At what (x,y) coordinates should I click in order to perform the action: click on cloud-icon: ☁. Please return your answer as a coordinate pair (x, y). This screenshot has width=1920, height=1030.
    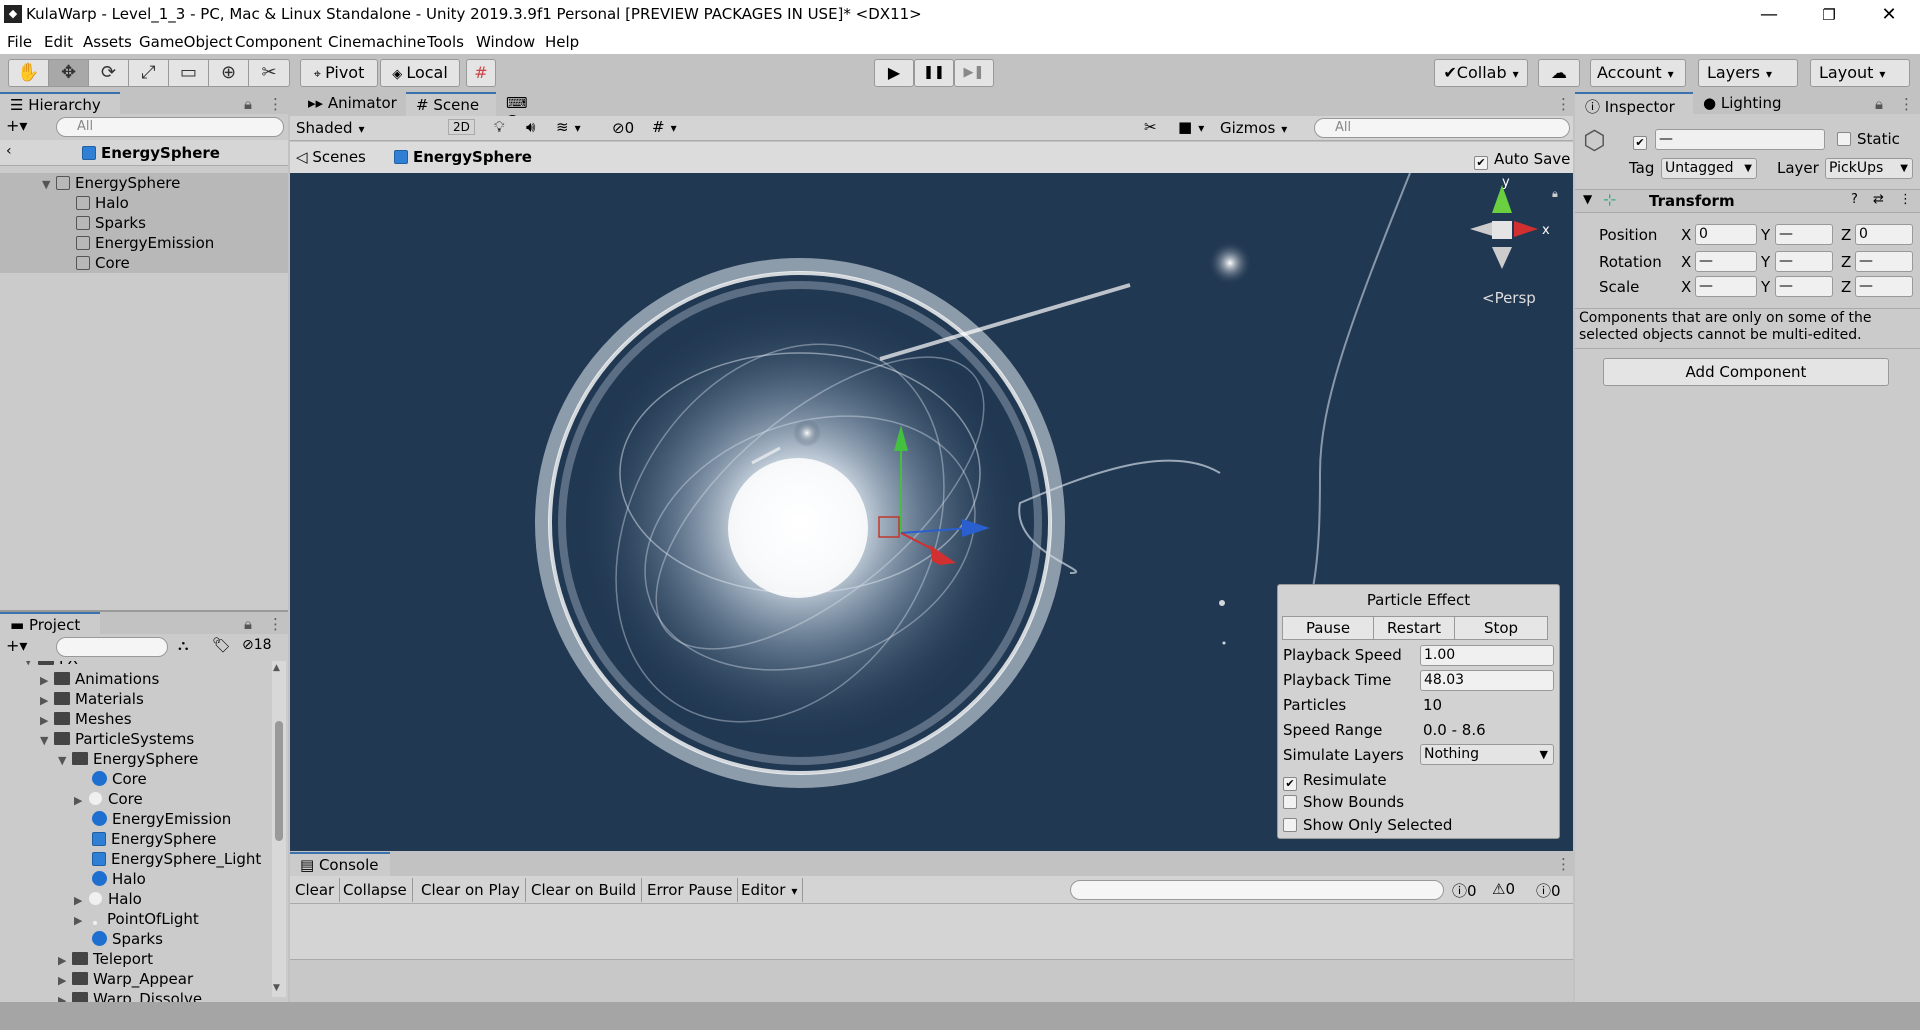
    Looking at the image, I should click on (1559, 73).